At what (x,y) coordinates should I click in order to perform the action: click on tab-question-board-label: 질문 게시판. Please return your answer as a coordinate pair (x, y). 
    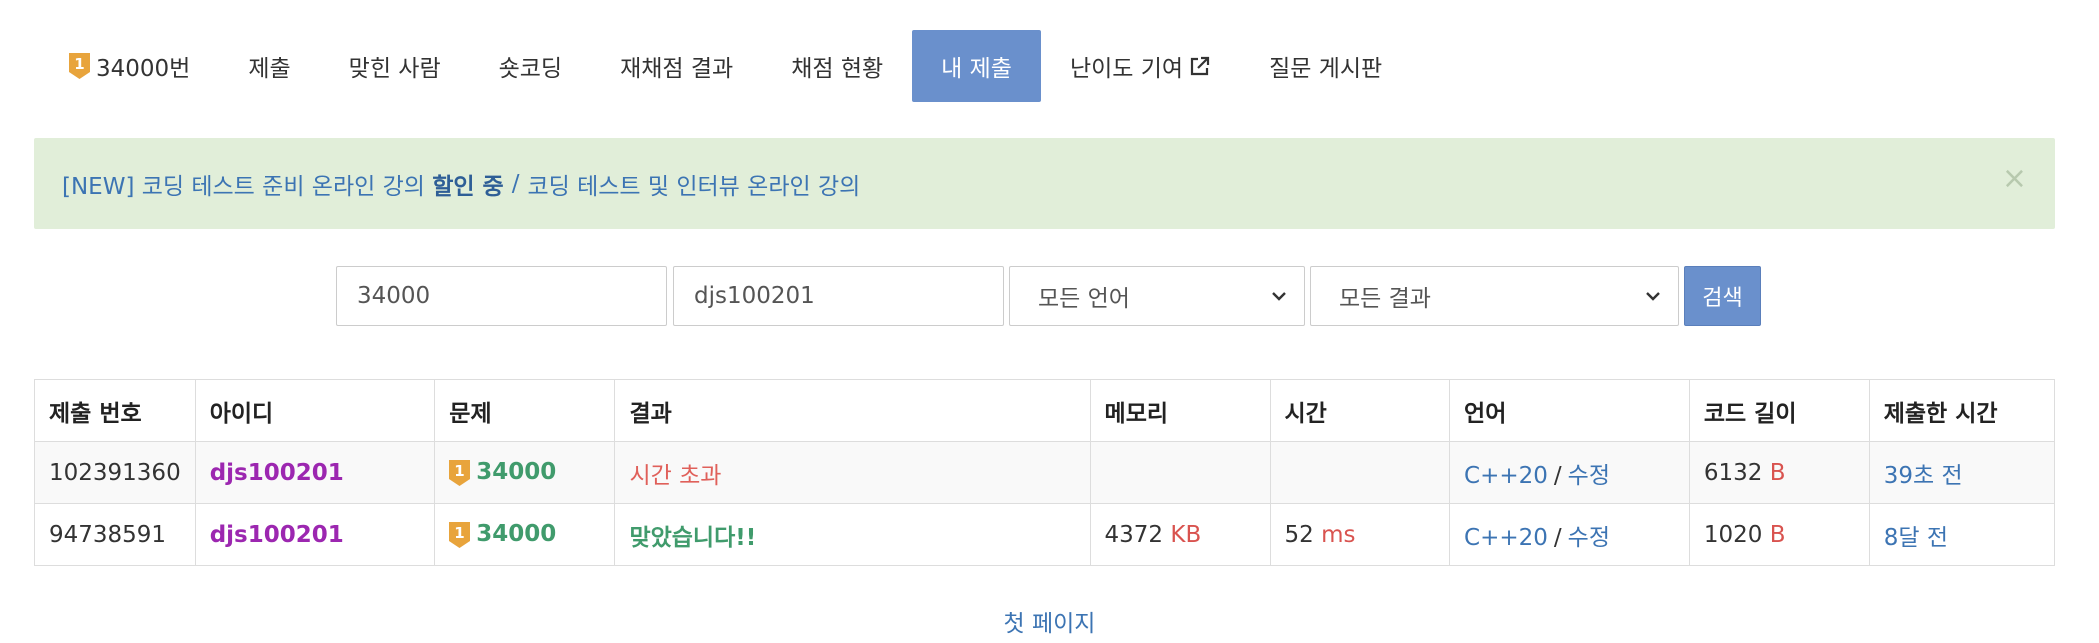
    Looking at the image, I should click on (1326, 69).